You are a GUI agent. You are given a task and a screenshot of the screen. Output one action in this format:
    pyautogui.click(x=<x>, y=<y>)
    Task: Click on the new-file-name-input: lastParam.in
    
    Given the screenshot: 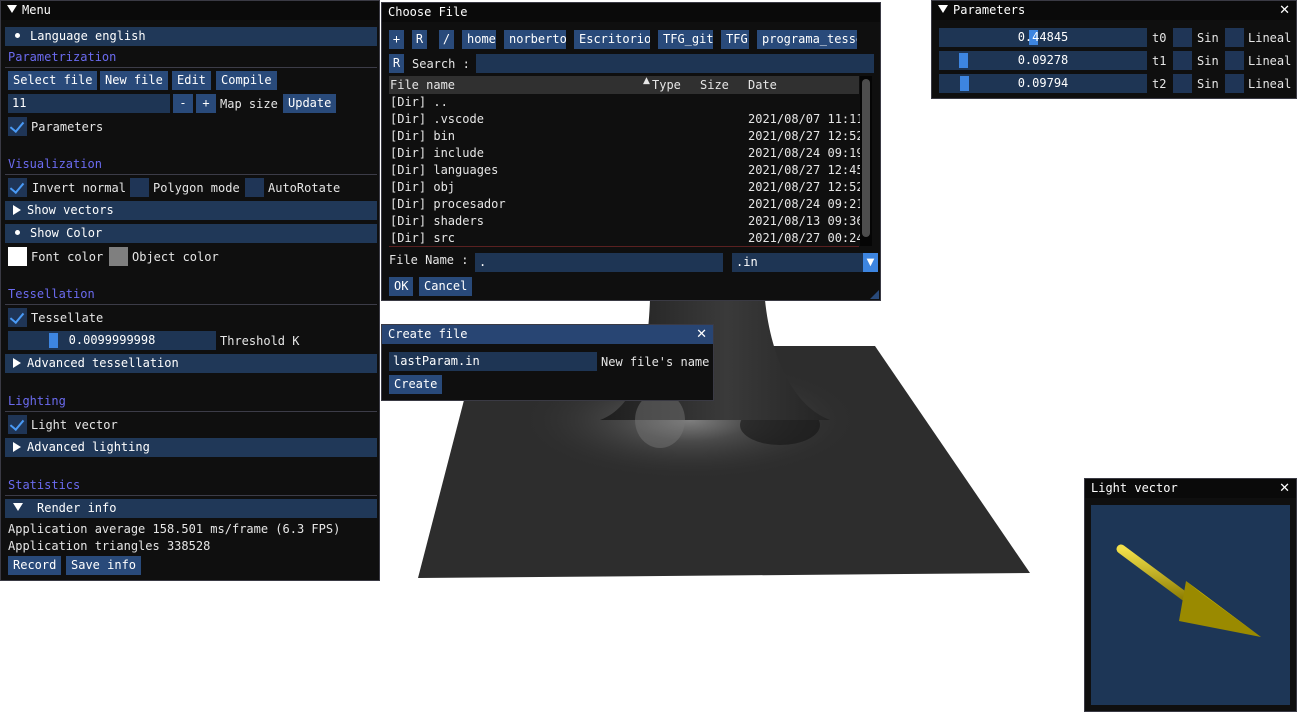 What is the action you would take?
    pyautogui.click(x=493, y=361)
    